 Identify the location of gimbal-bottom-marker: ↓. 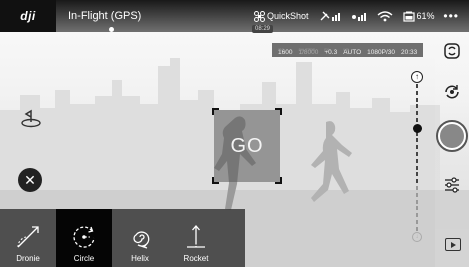
(417, 237).